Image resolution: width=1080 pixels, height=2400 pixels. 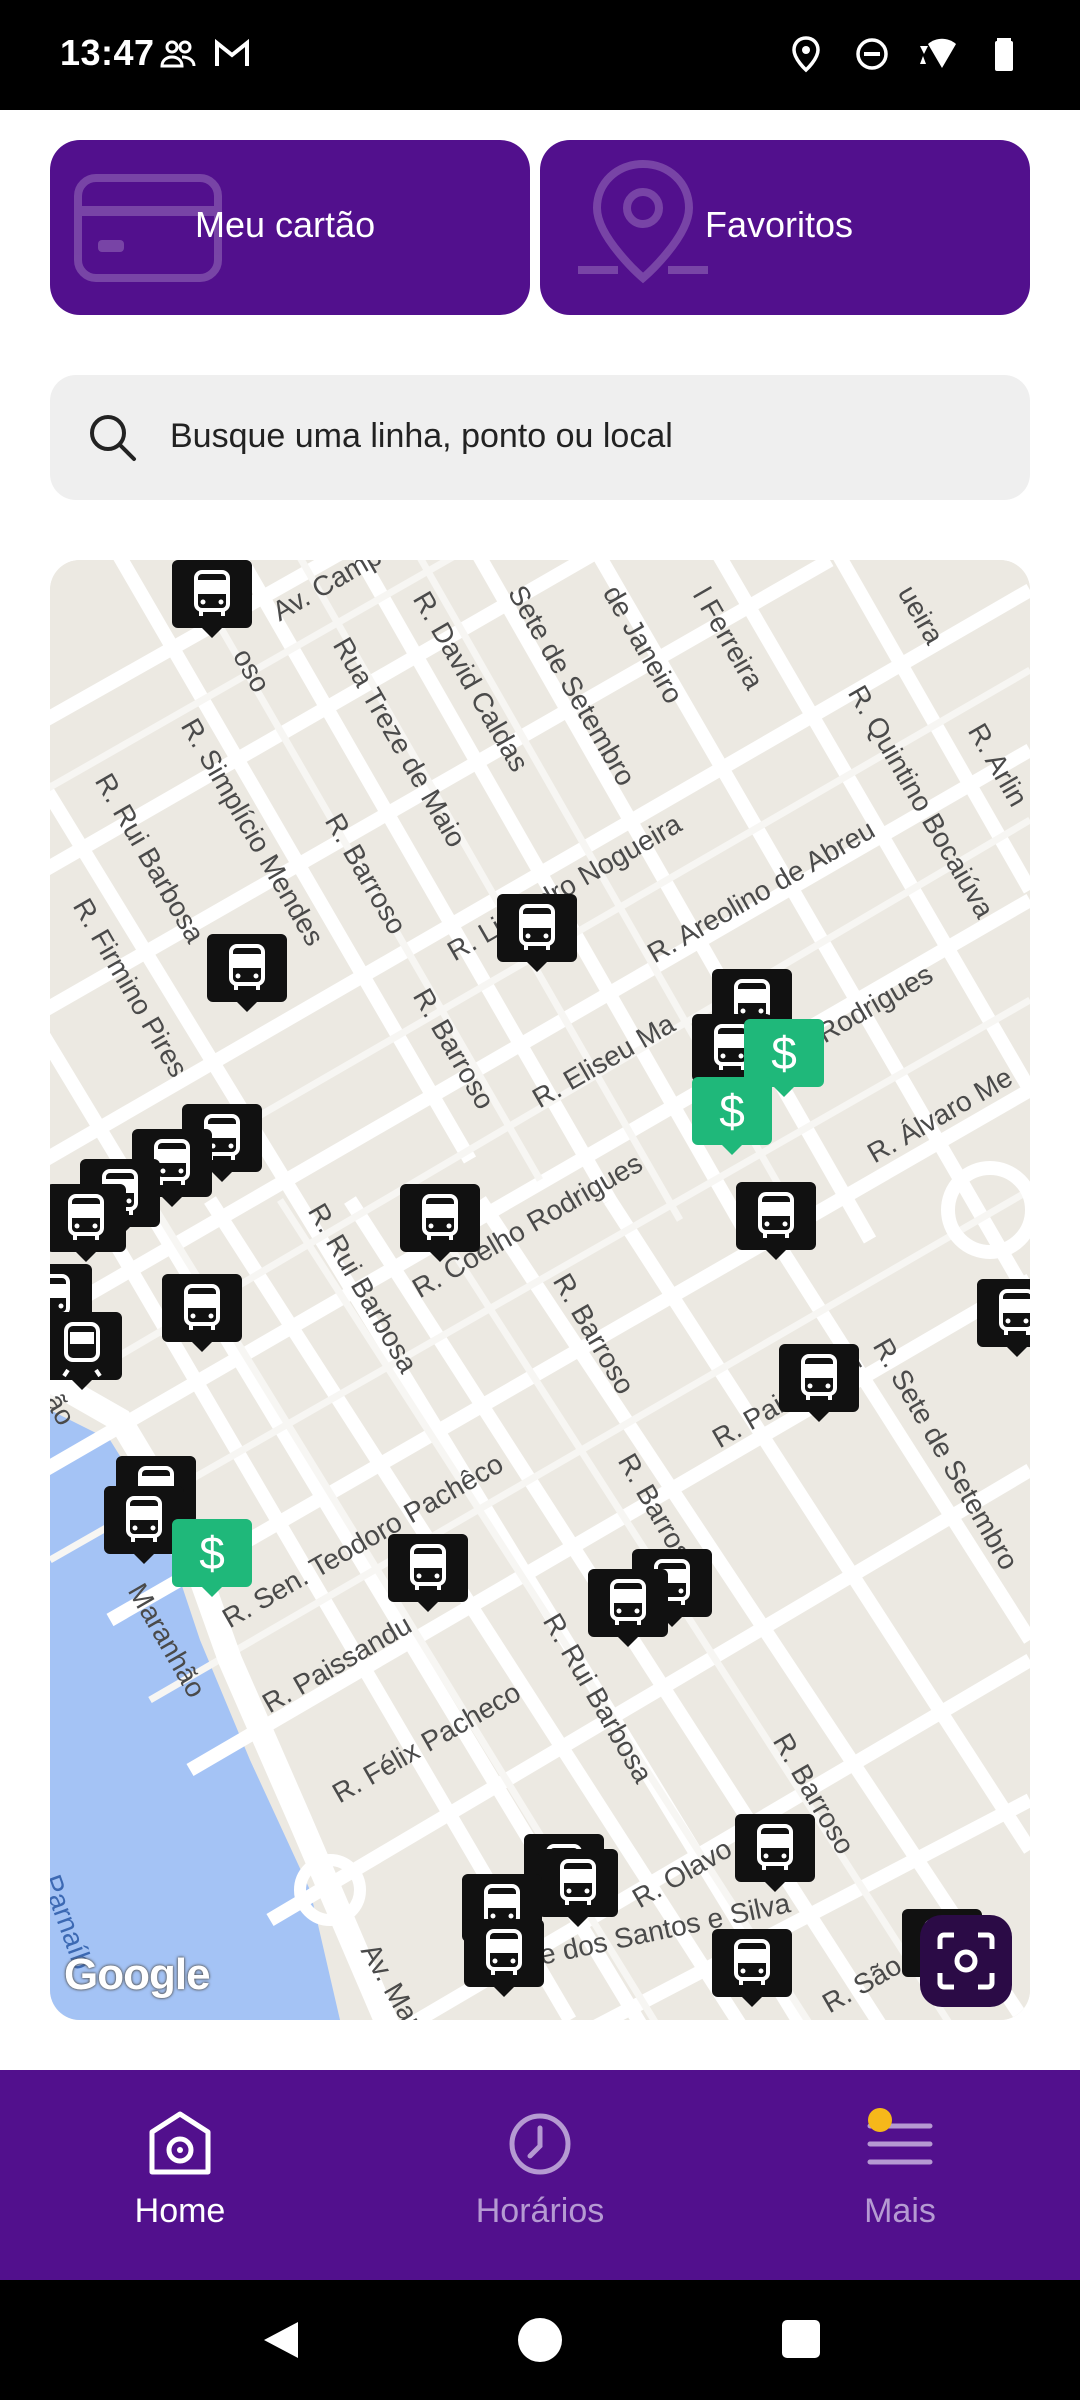 I want to click on dnd-icon, so click(x=872, y=54).